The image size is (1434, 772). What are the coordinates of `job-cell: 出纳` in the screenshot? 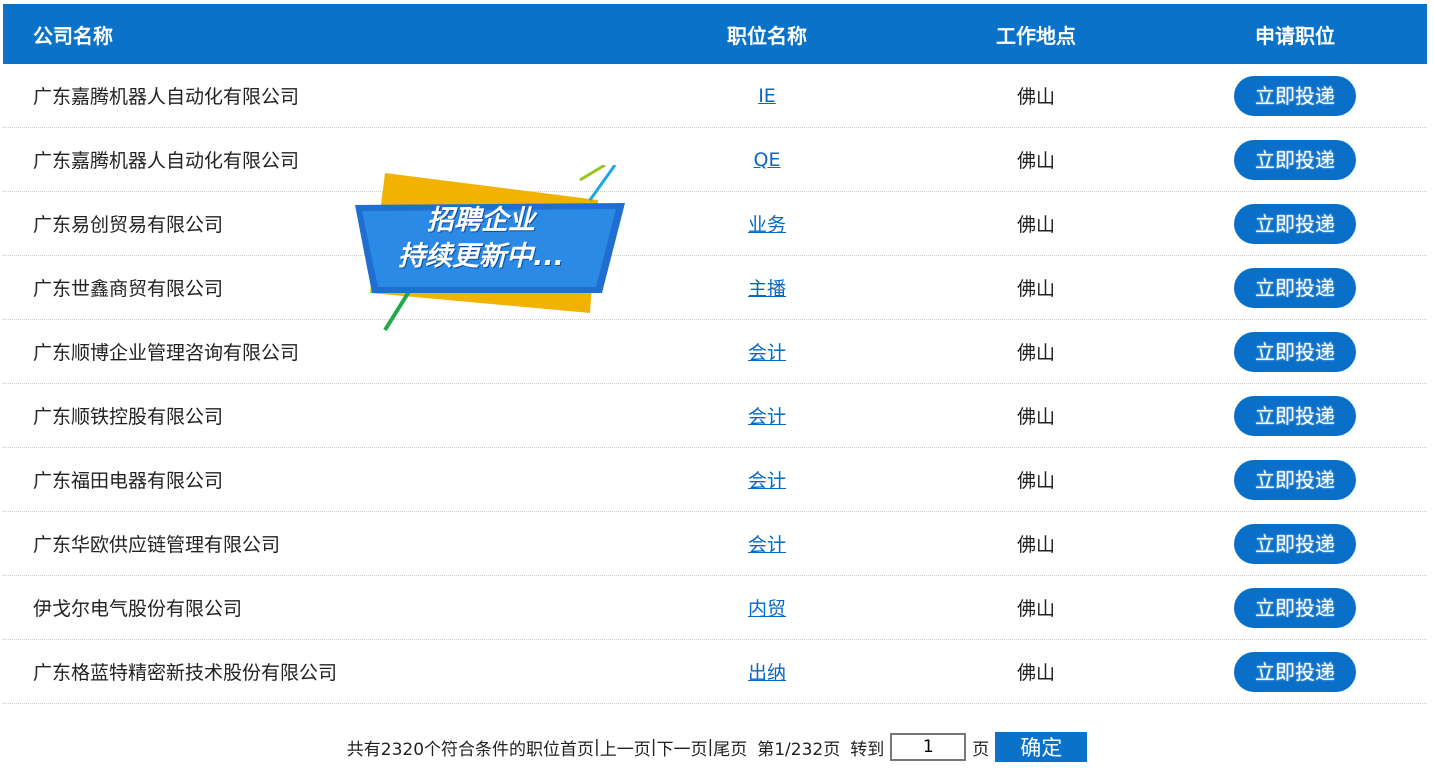 It's located at (767, 671).